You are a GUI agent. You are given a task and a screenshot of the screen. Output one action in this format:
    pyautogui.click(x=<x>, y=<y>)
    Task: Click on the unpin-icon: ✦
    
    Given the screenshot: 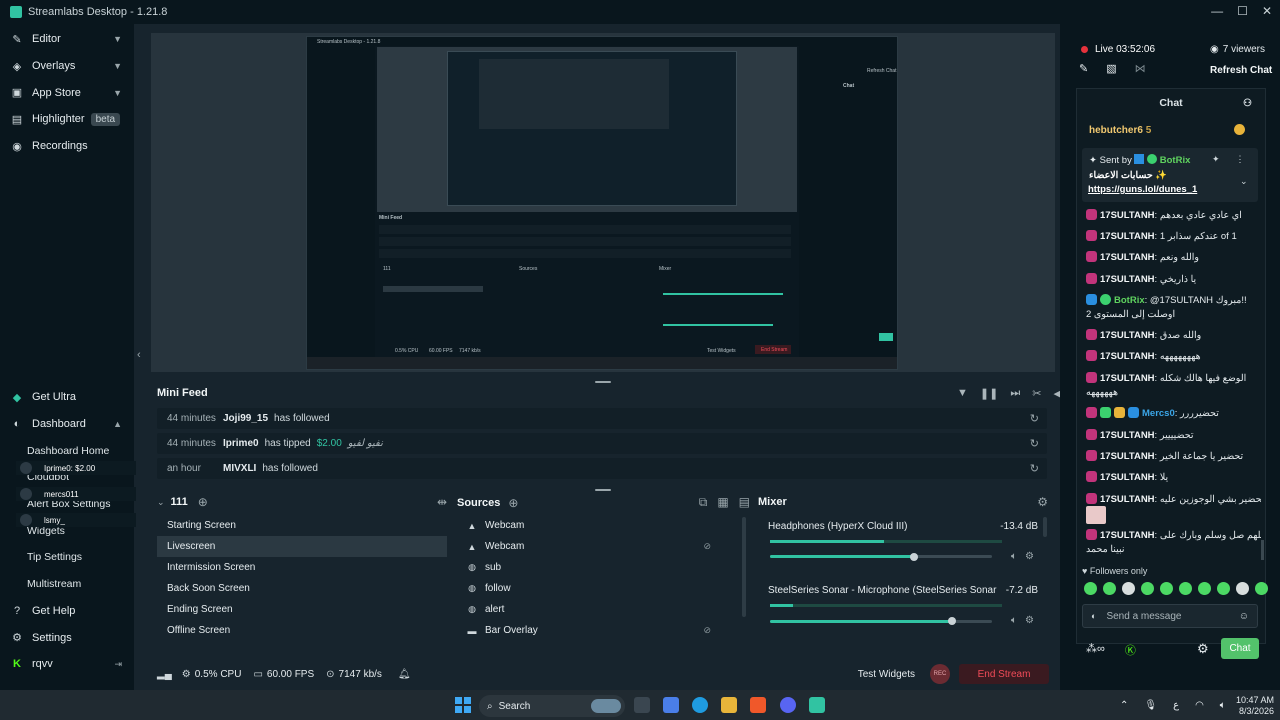 What is the action you would take?
    pyautogui.click(x=1216, y=159)
    